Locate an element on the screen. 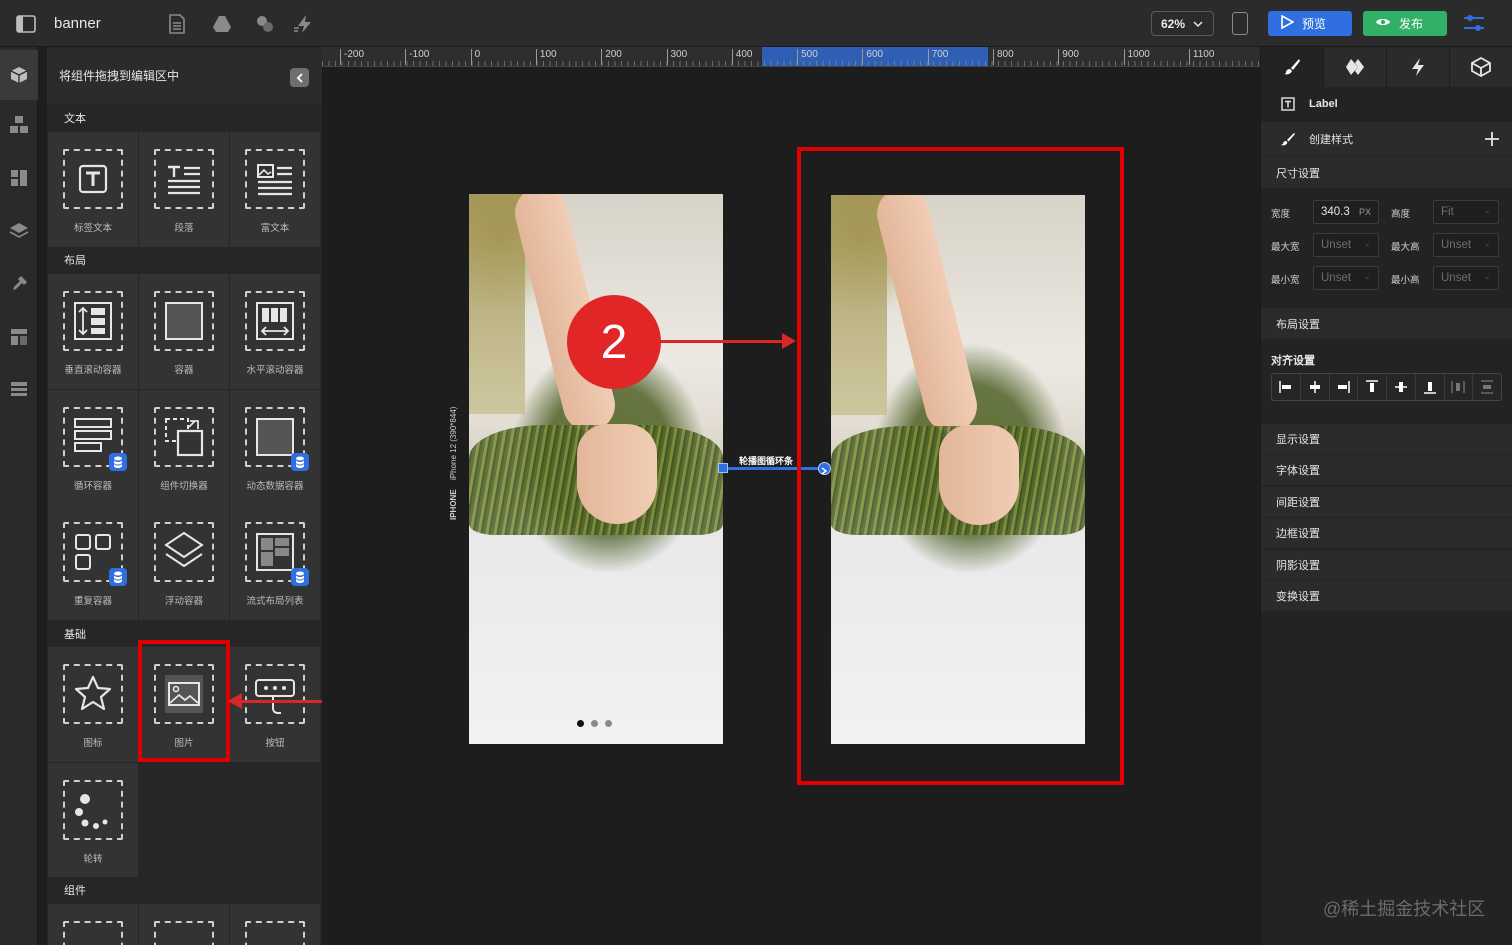 The width and height of the screenshot is (1512, 945). rail-cubes-icon is located at coordinates (19, 125).